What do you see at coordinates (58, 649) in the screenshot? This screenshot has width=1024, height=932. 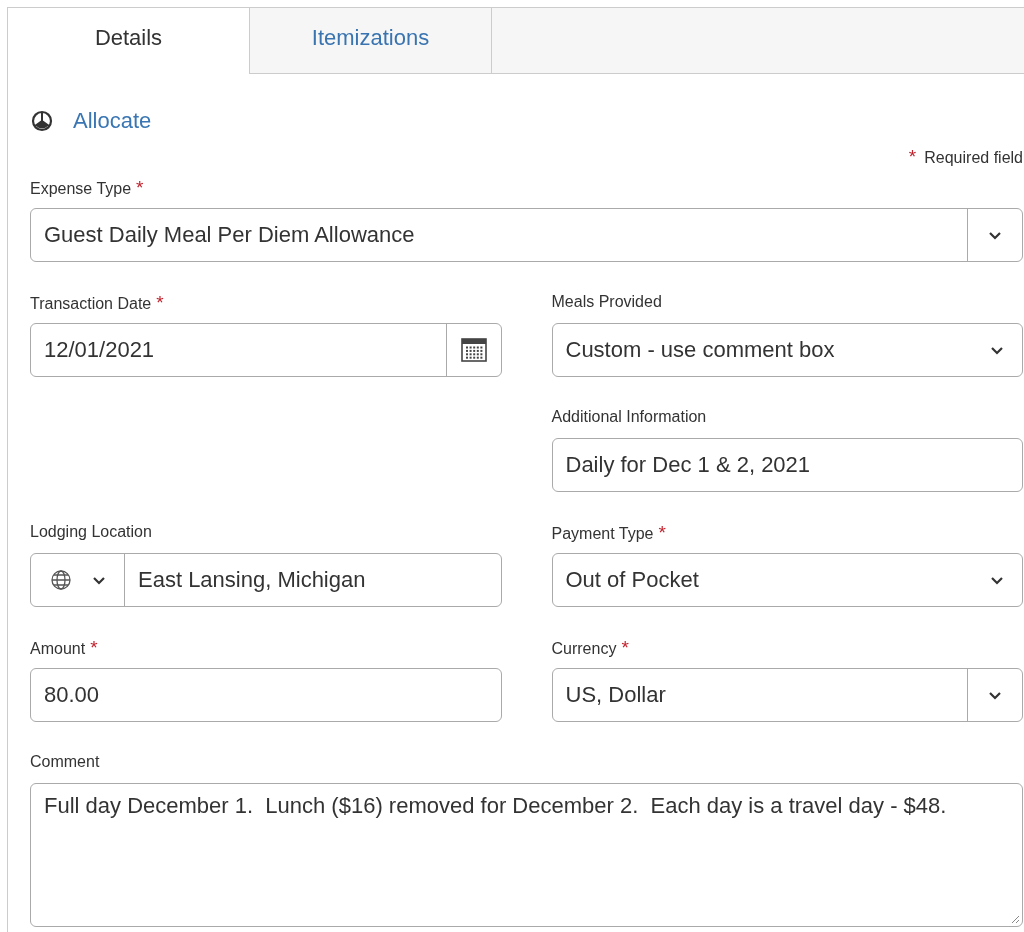 I see `field-label: Amount` at bounding box center [58, 649].